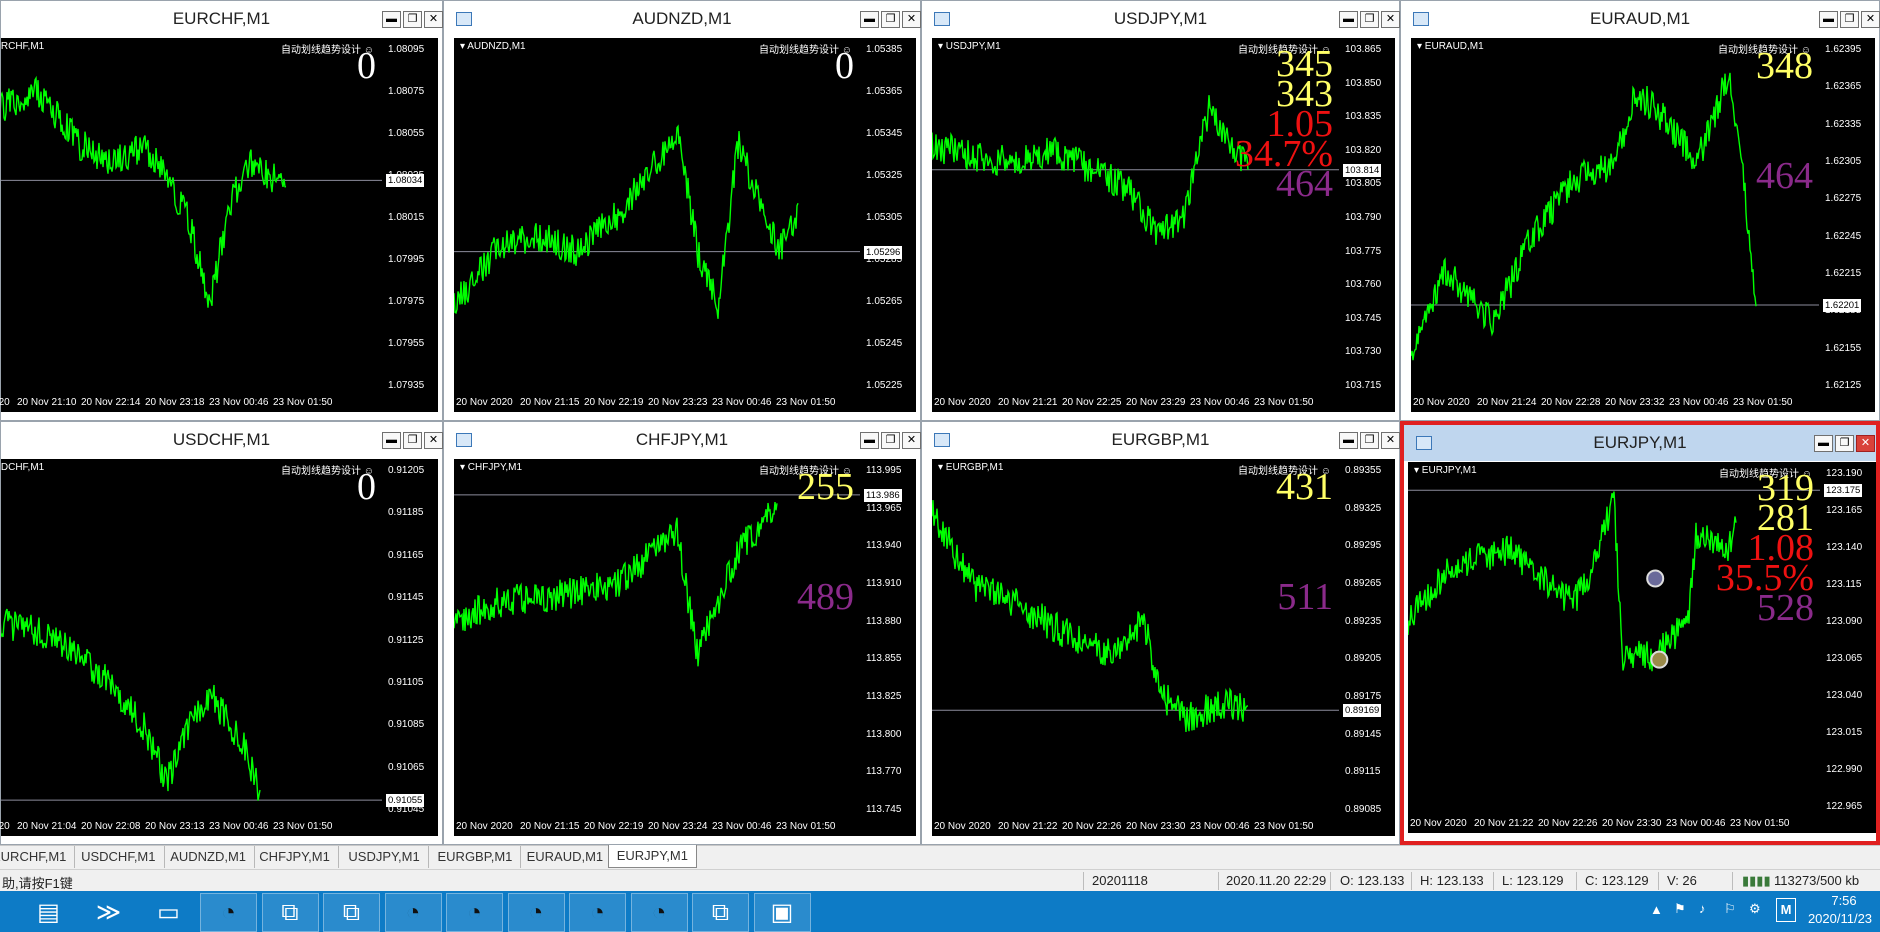 Image resolution: width=1880 pixels, height=932 pixels. Describe the element at coordinates (682, 440) in the screenshot. I see `window-titlebar: CHFJPY,M1 ▬ ❐ ✕` at that location.